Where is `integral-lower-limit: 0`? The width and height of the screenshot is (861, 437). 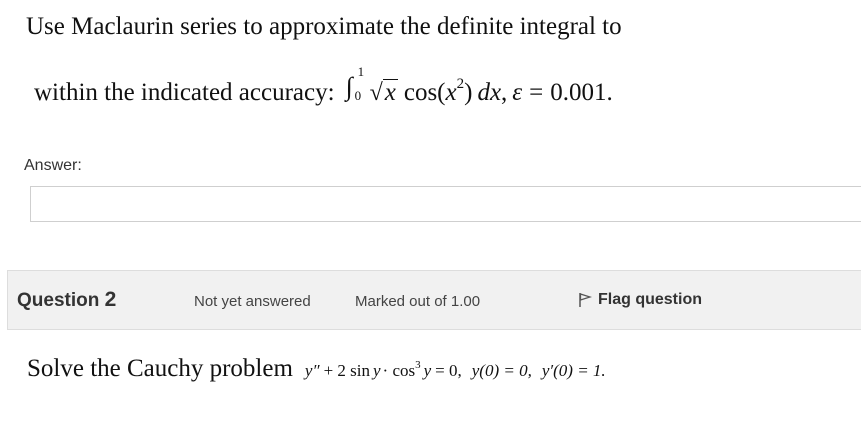
integral-lower-limit: 0 is located at coordinates (358, 95).